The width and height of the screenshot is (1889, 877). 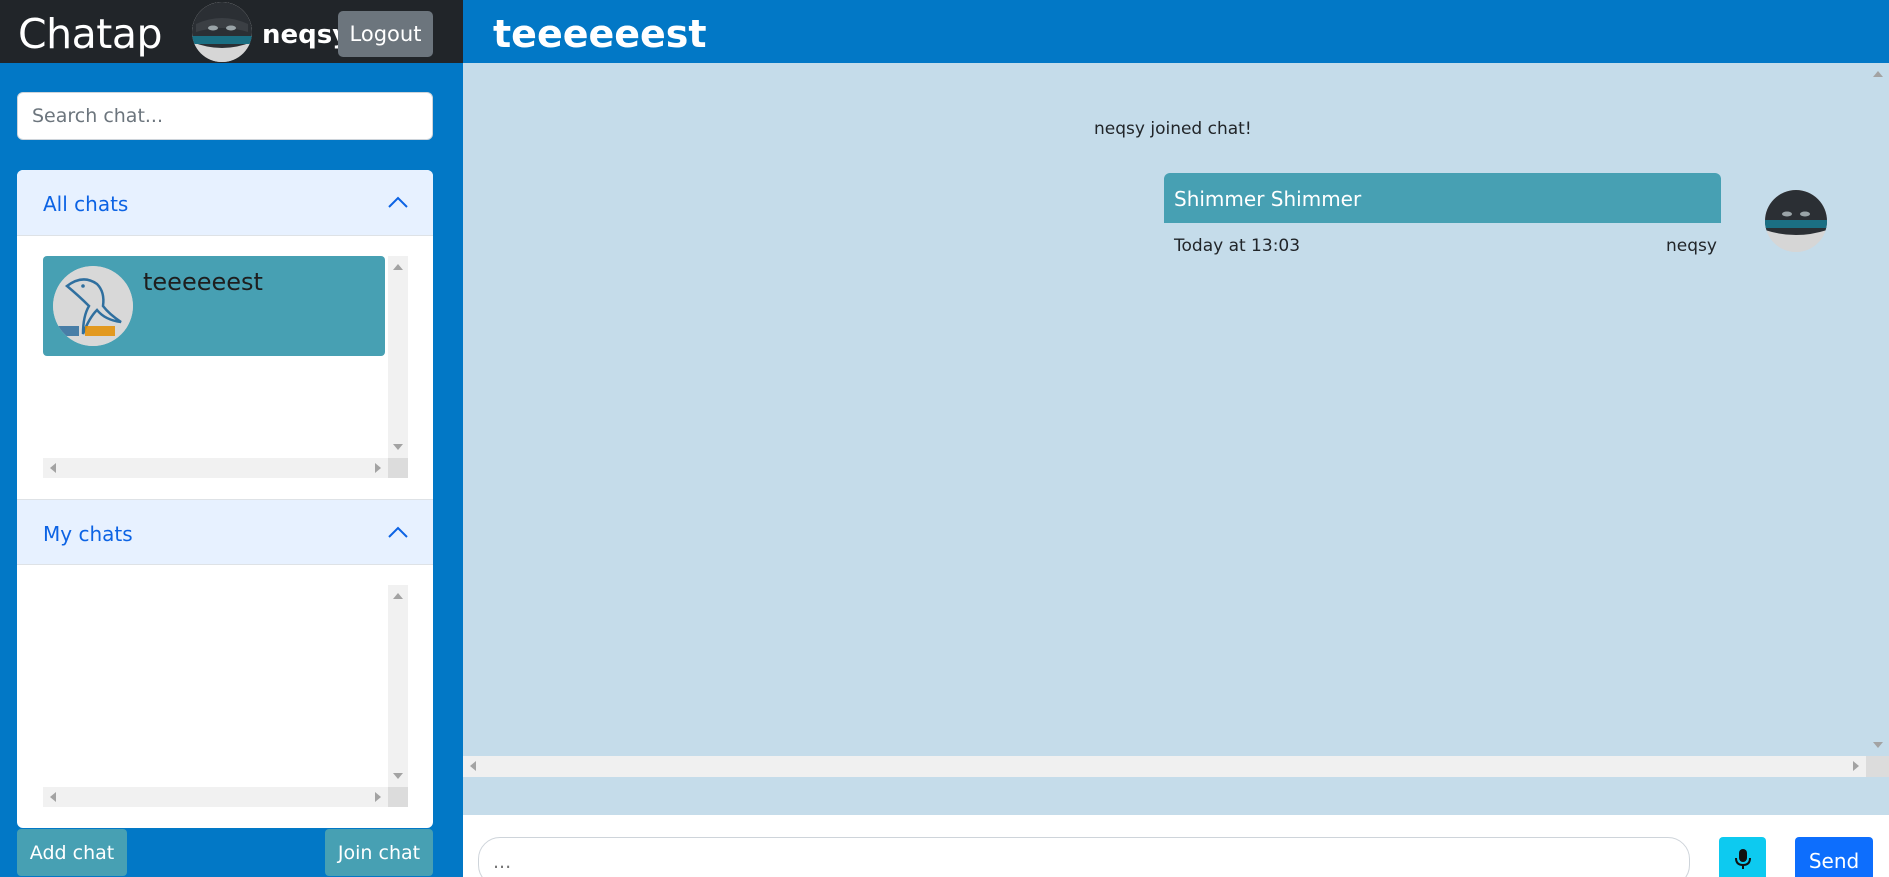 What do you see at coordinates (379, 852) in the screenshot?
I see `join-chat-button: Join chat` at bounding box center [379, 852].